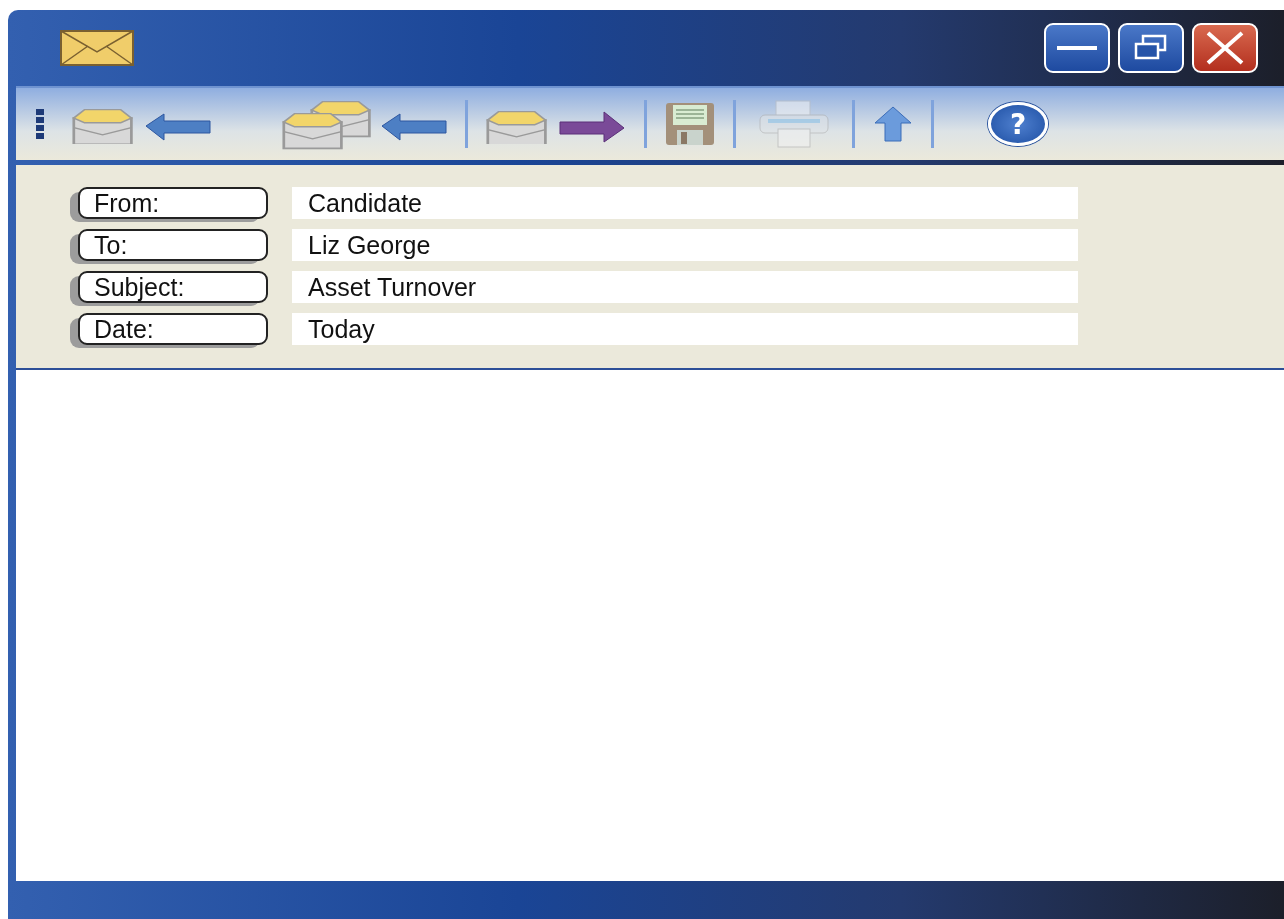 The image size is (1284, 919). I want to click on minimize-button, so click(1077, 48).